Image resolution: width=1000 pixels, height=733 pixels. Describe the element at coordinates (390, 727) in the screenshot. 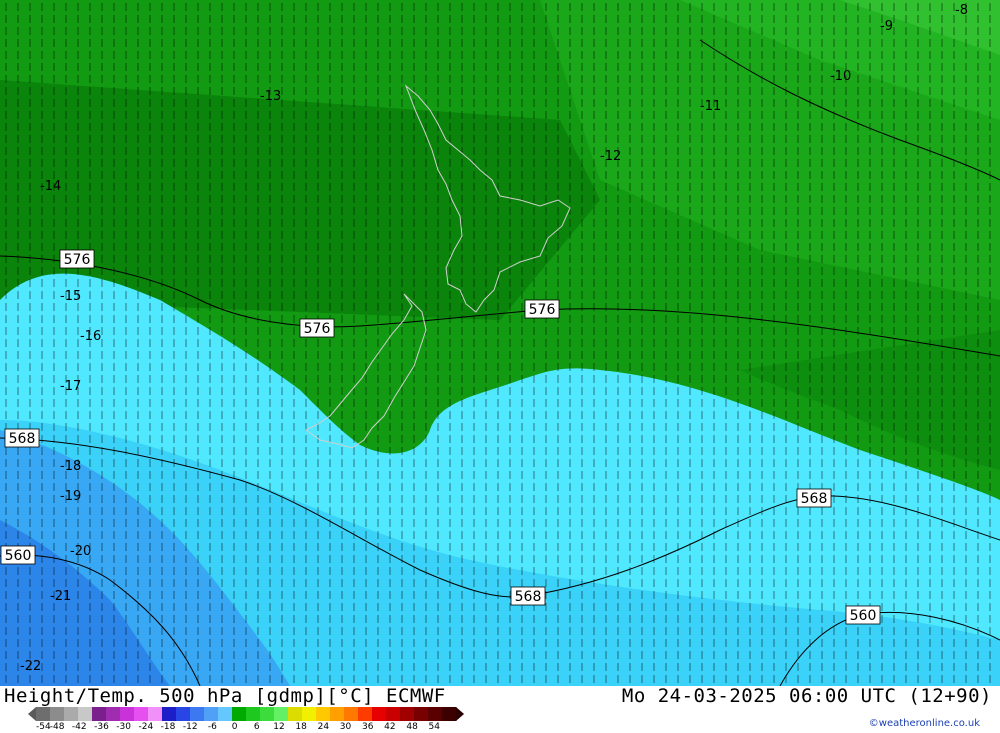

I see `colorbar-tick-label: 42` at that location.